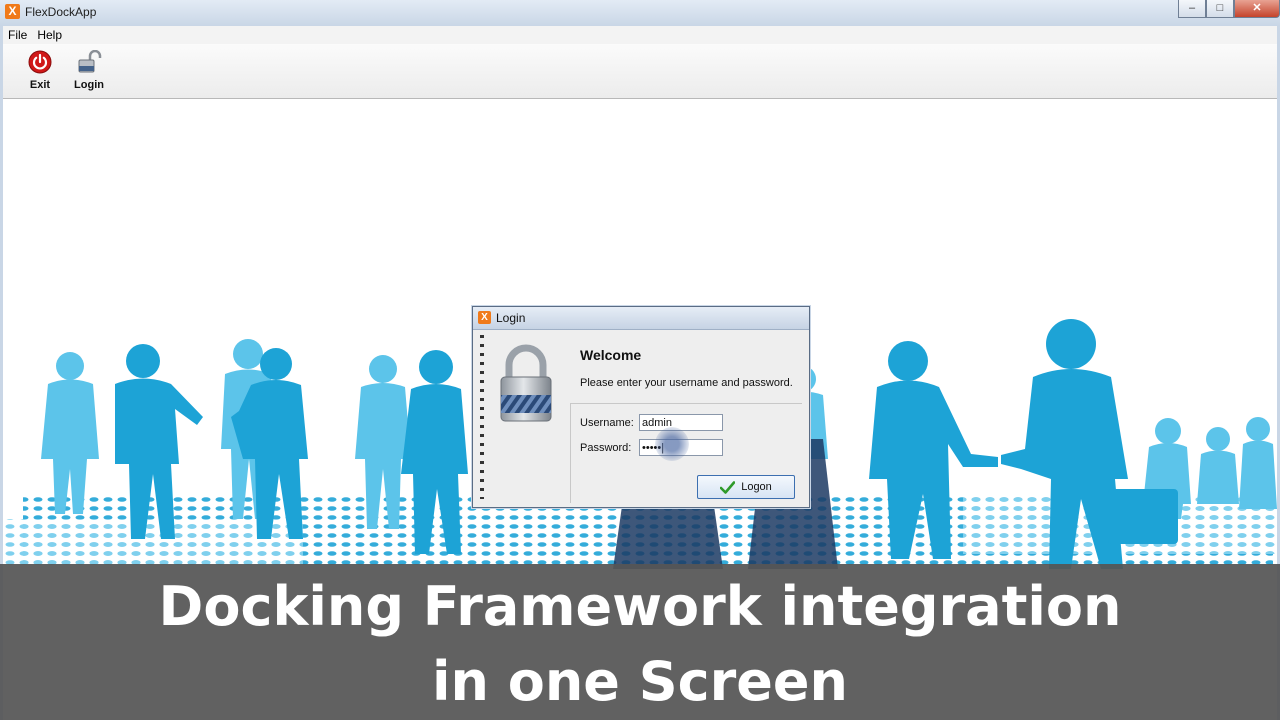  Describe the element at coordinates (728, 487) in the screenshot. I see `checkmark-icon` at that location.